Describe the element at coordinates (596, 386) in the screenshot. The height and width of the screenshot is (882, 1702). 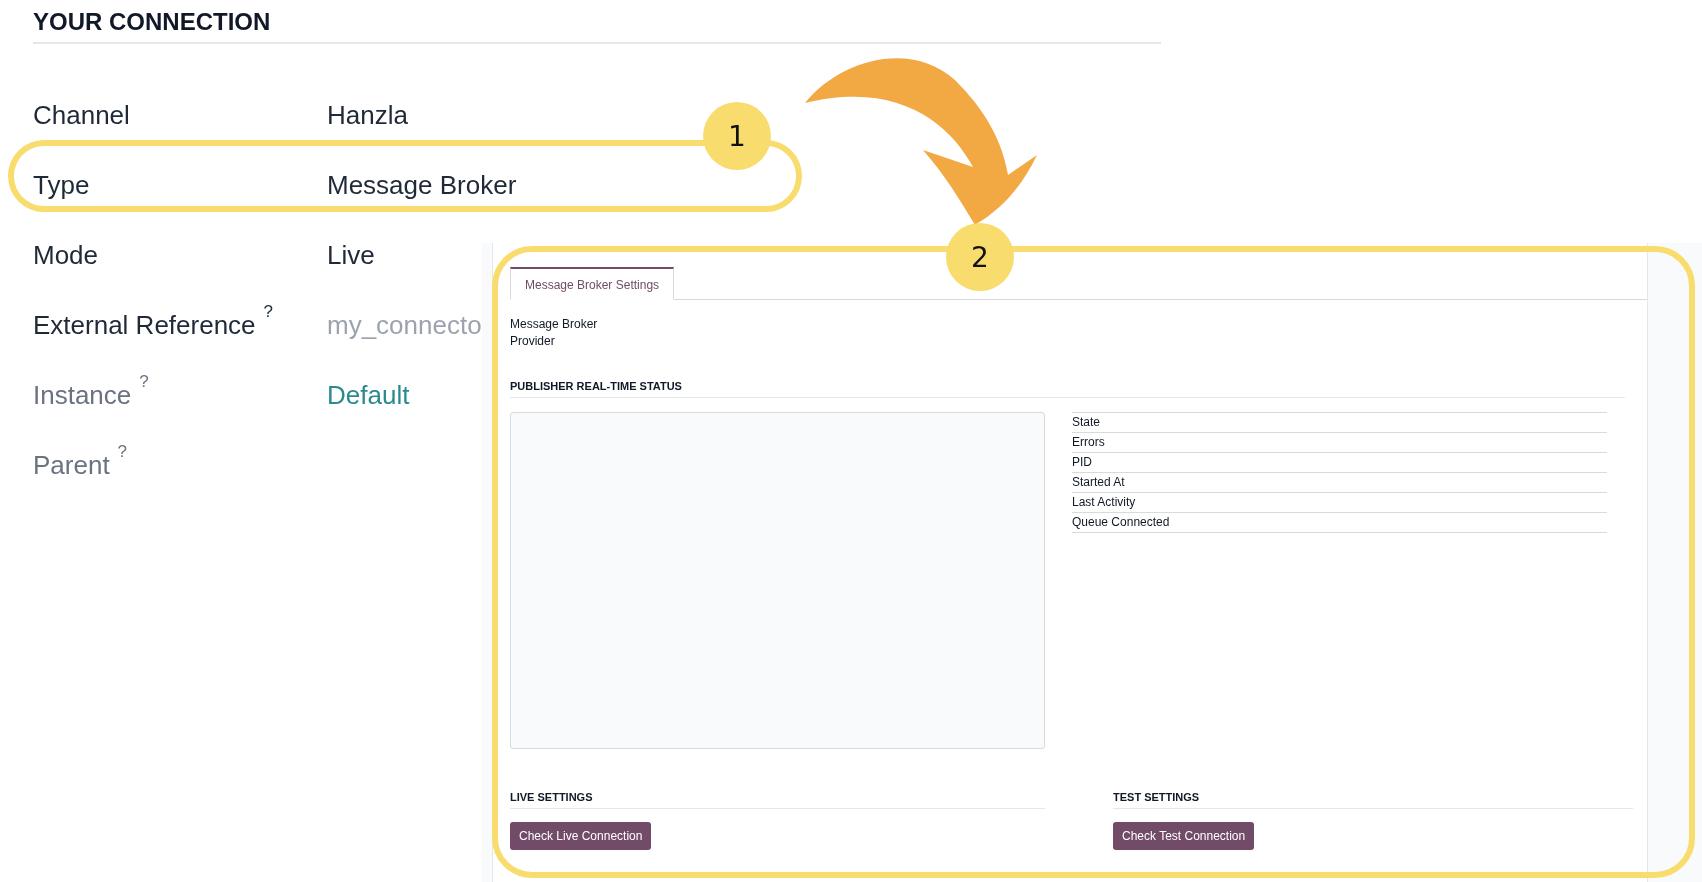
I see `section-title: PUBLISHER REAL-TIME STATUS` at that location.